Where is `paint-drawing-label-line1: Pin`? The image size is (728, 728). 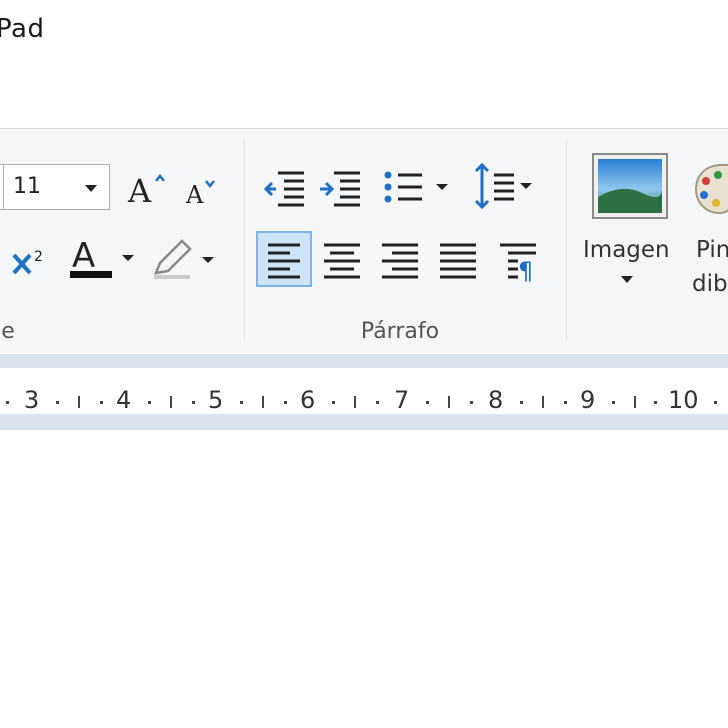 paint-drawing-label-line1: Pin is located at coordinates (712, 250).